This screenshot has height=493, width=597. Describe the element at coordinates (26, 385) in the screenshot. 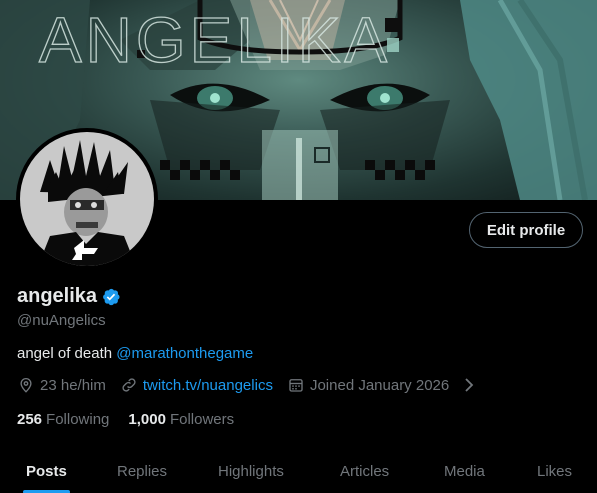

I see `location-pin-icon` at that location.